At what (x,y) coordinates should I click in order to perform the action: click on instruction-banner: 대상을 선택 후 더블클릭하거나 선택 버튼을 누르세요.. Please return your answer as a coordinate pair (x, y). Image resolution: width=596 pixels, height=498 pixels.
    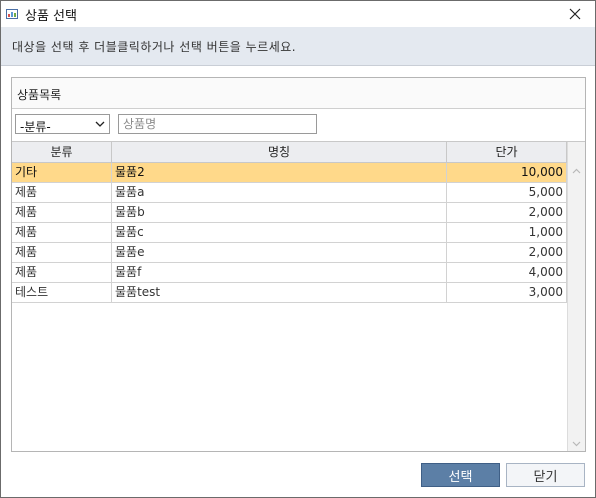
    Looking at the image, I should click on (298, 46).